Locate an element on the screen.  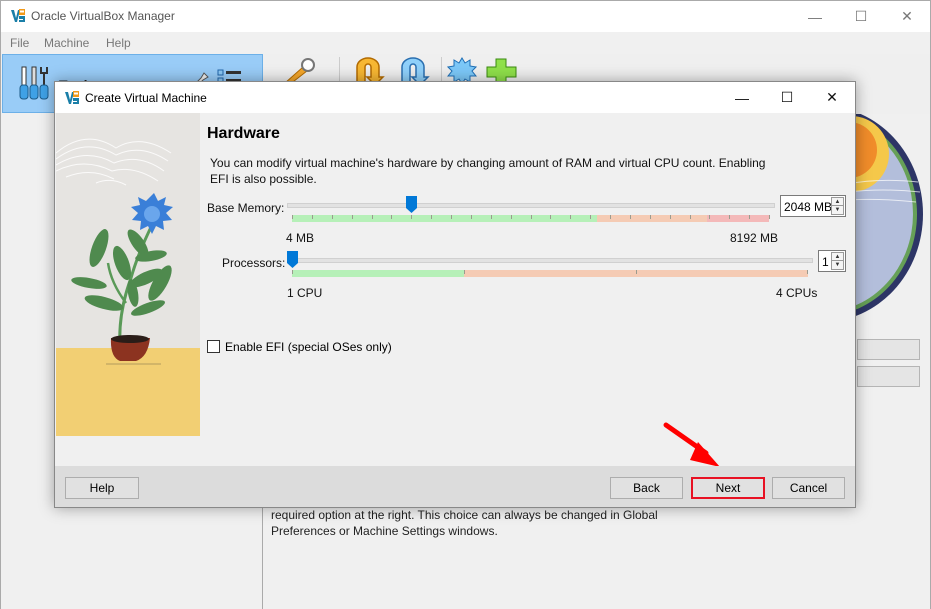
processors-spin-arrows: ▲ ▼ is located at coordinates (837, 261).